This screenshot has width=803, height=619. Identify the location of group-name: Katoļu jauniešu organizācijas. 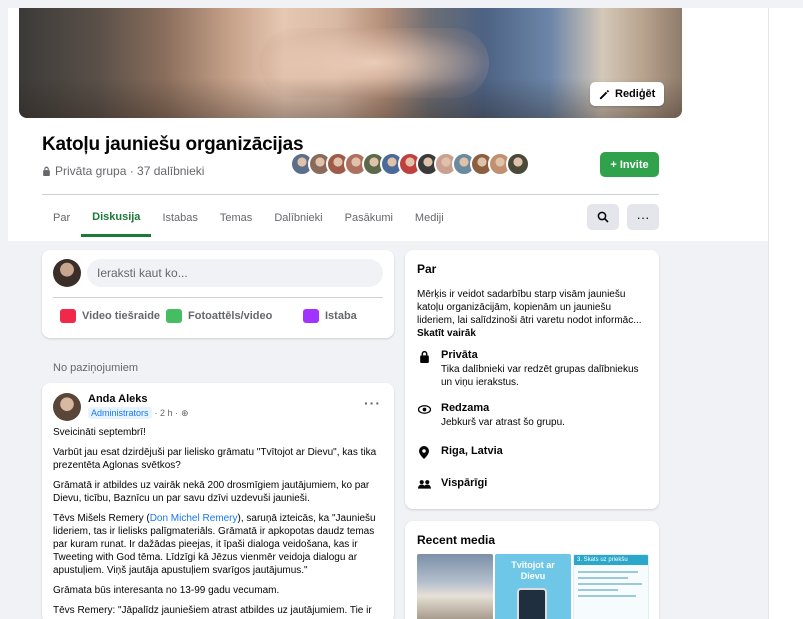
(173, 145).